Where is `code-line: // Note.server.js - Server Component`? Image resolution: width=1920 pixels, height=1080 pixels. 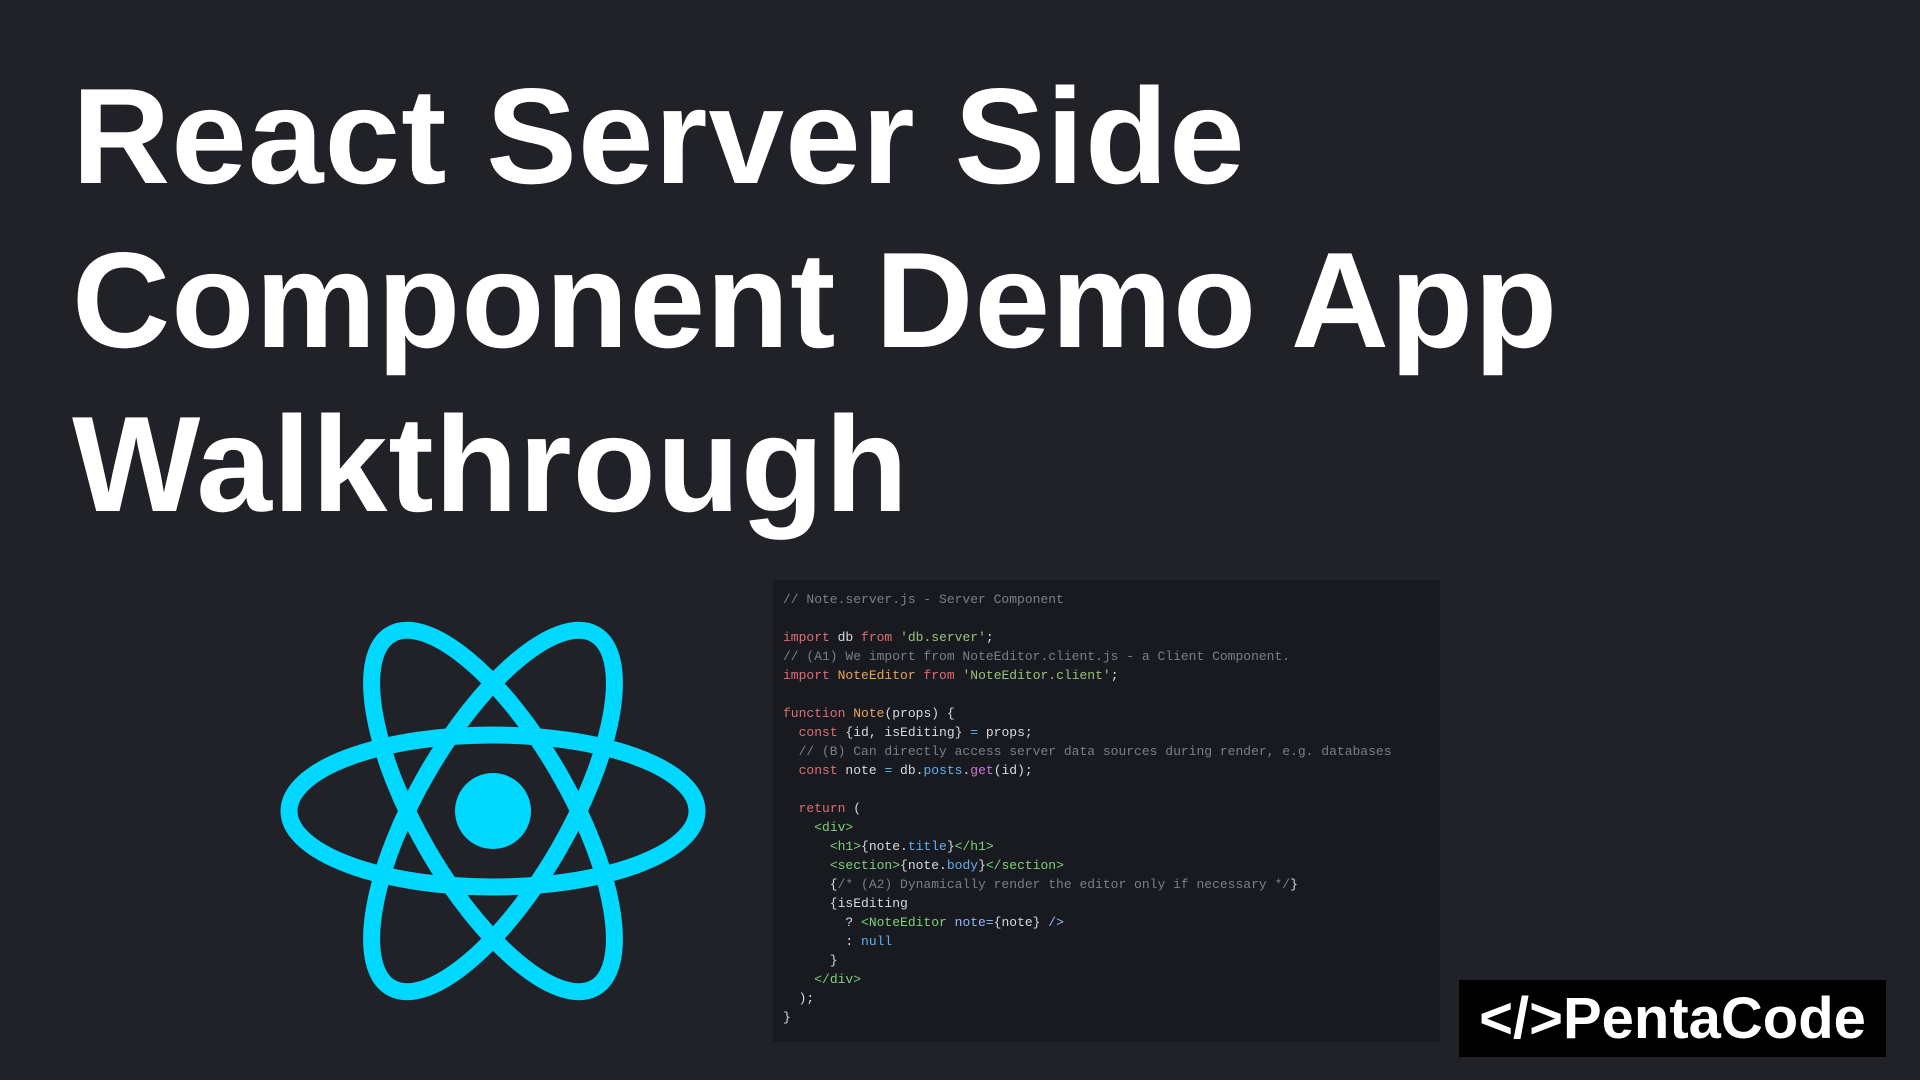
code-line: // Note.server.js - Server Component is located at coordinates (1106, 599).